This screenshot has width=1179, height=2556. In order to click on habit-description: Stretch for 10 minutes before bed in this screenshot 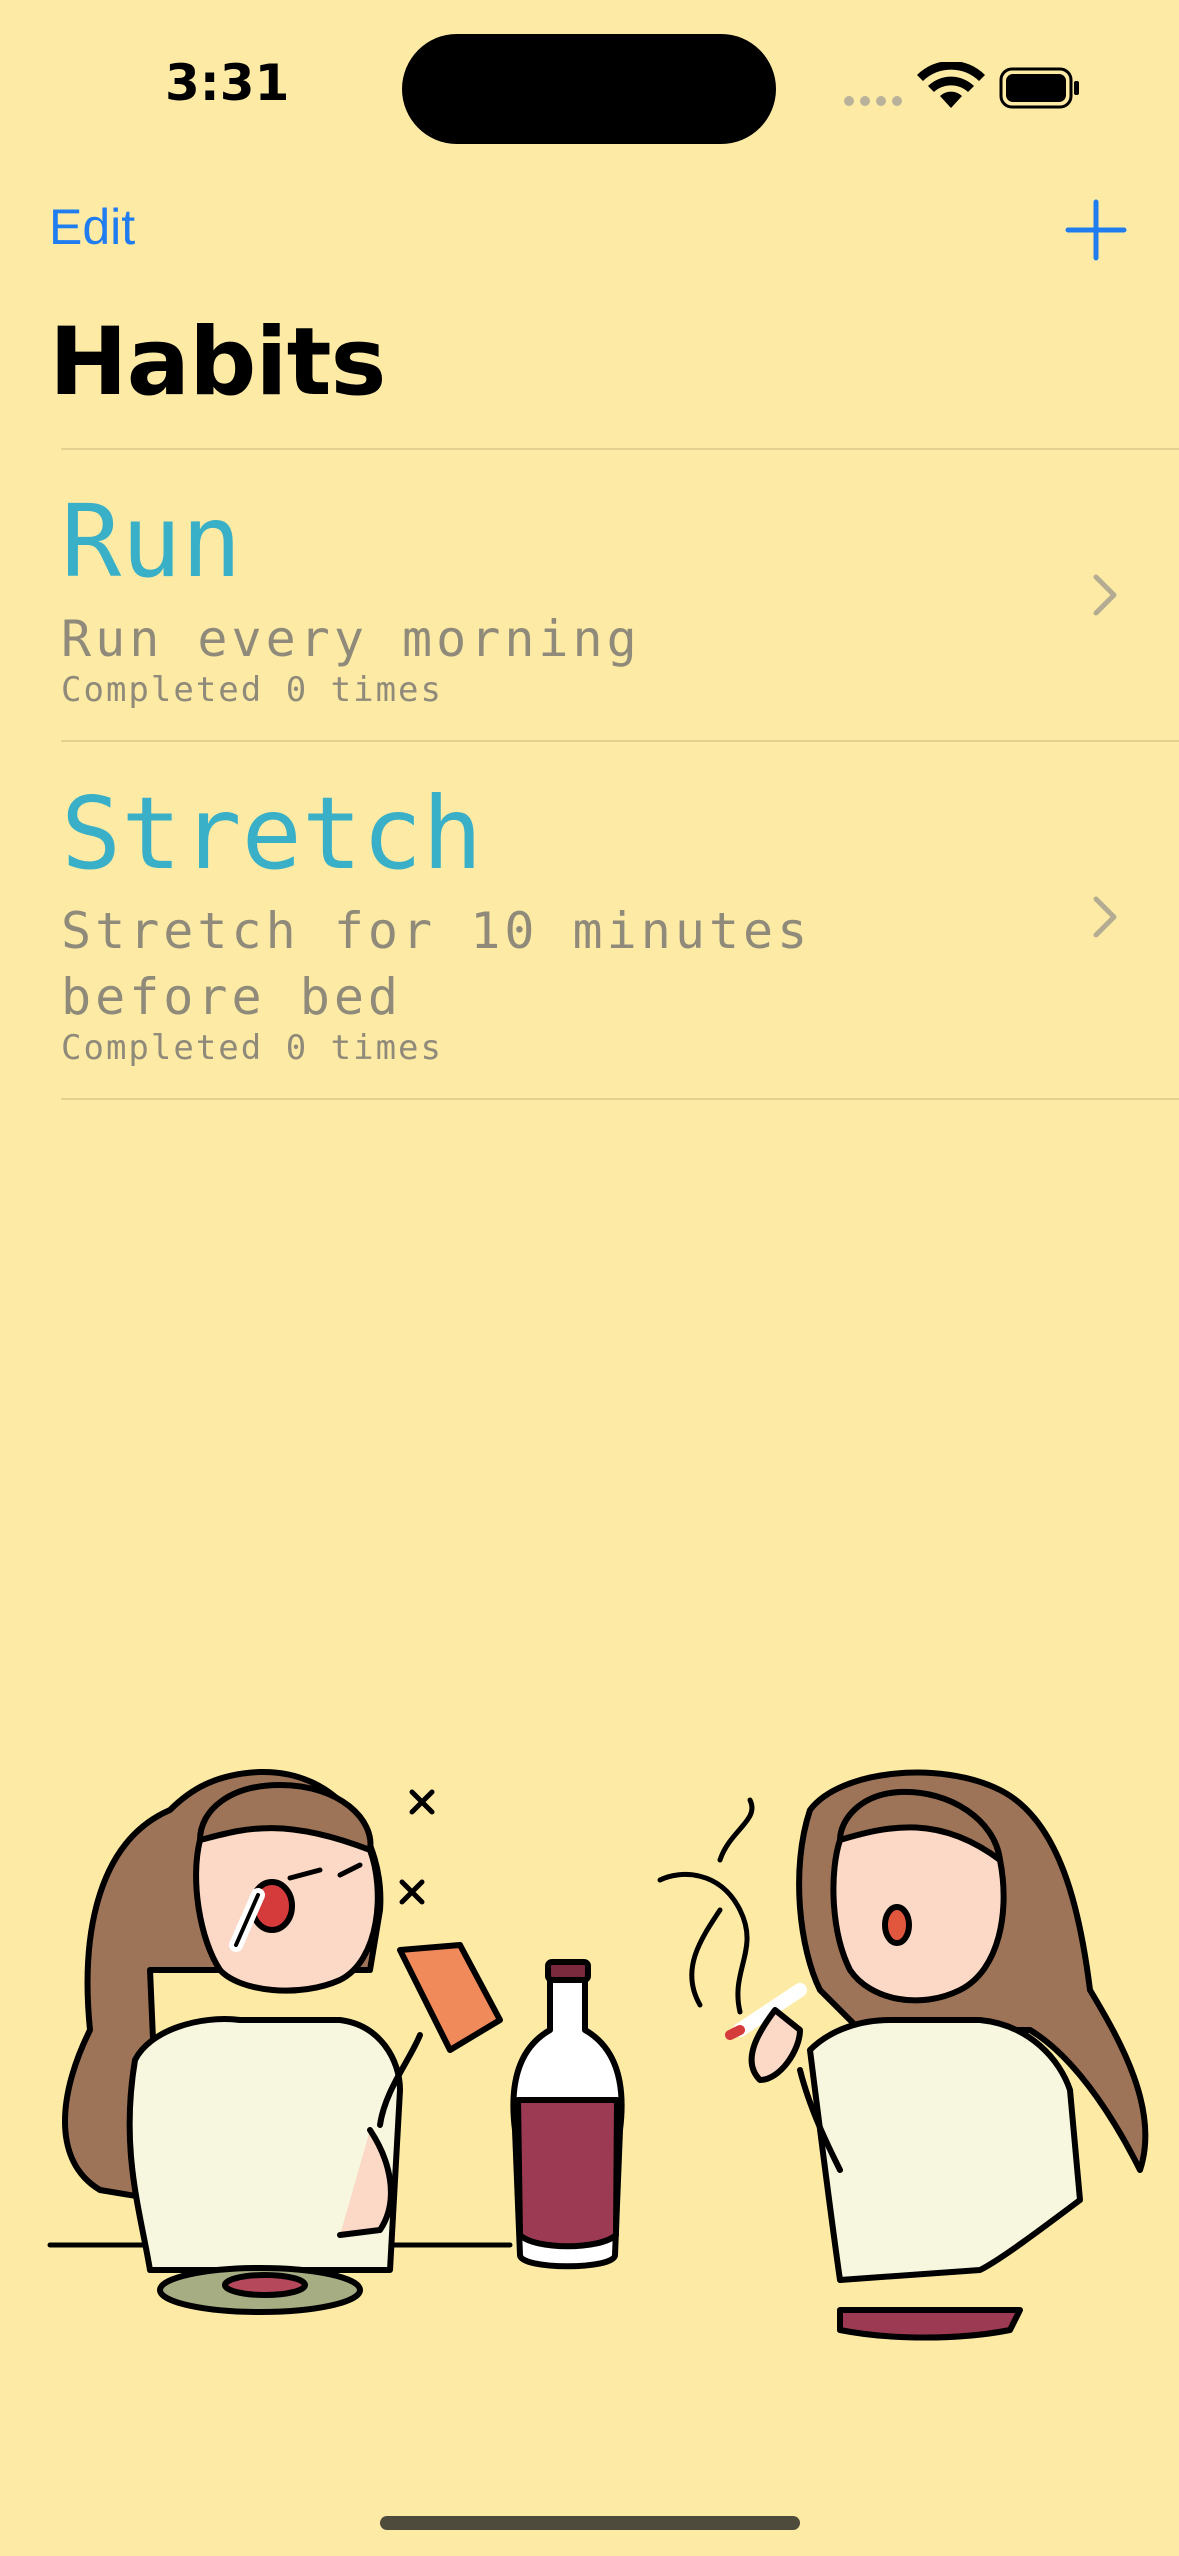, I will do `click(436, 964)`.